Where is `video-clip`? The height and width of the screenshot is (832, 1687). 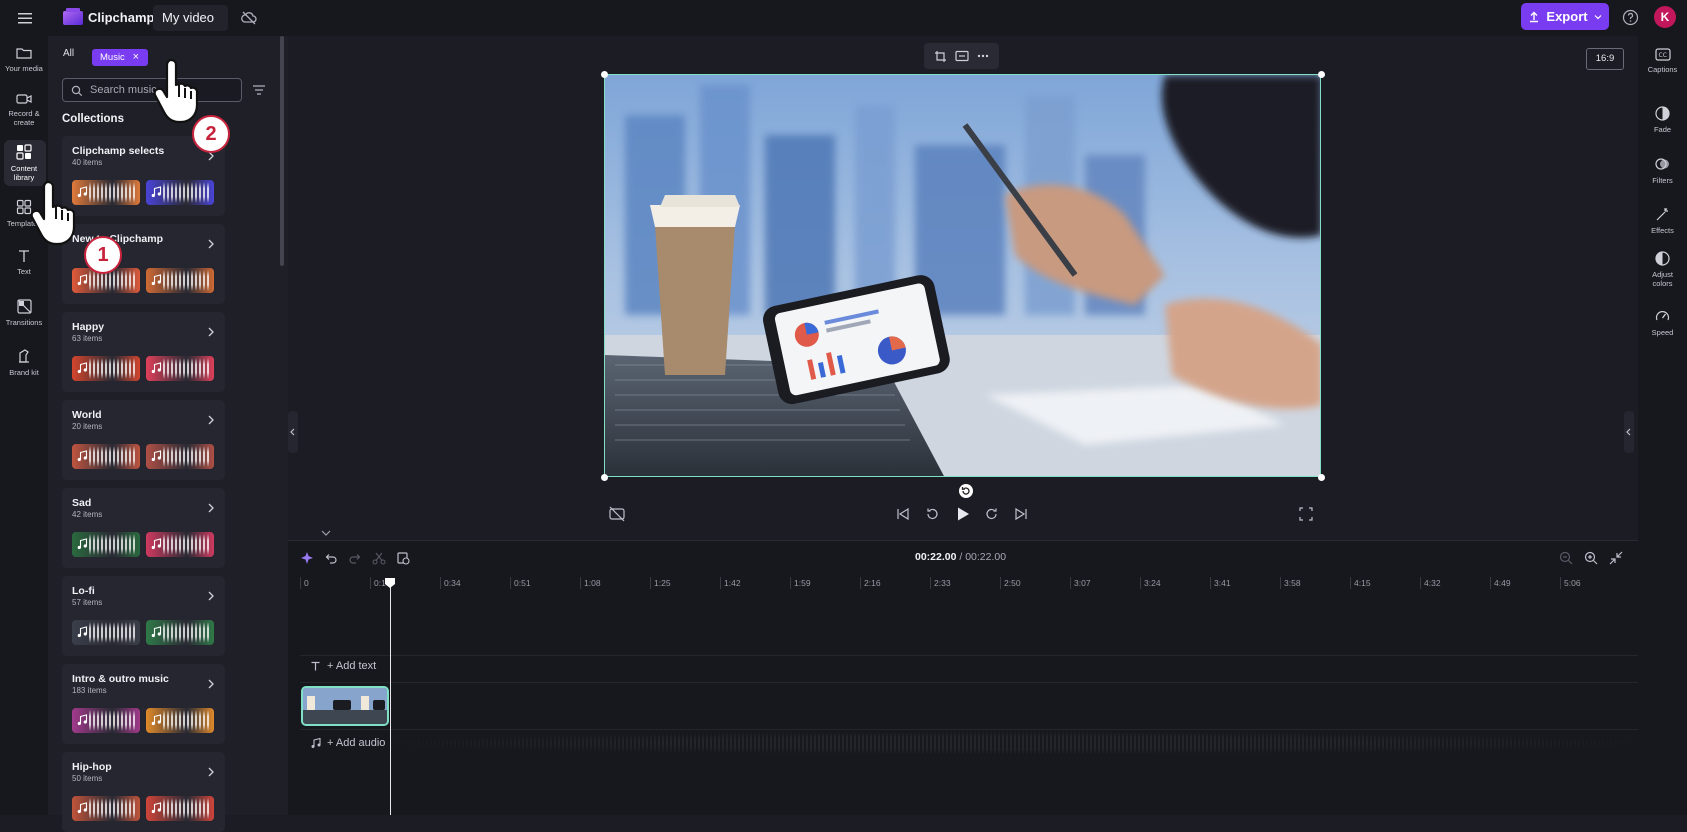 video-clip is located at coordinates (345, 706).